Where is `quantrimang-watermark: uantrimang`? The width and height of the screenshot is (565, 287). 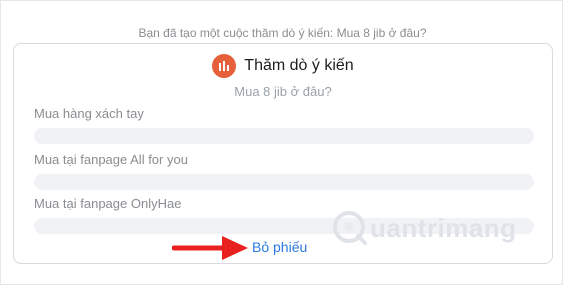 quantrimang-watermark: uantrimang is located at coordinates (424, 228).